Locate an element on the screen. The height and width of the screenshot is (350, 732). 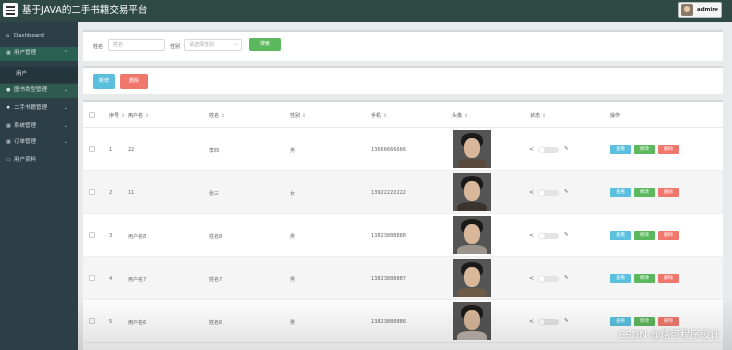
cell-username: 用户名8 is located at coordinates (137, 237).